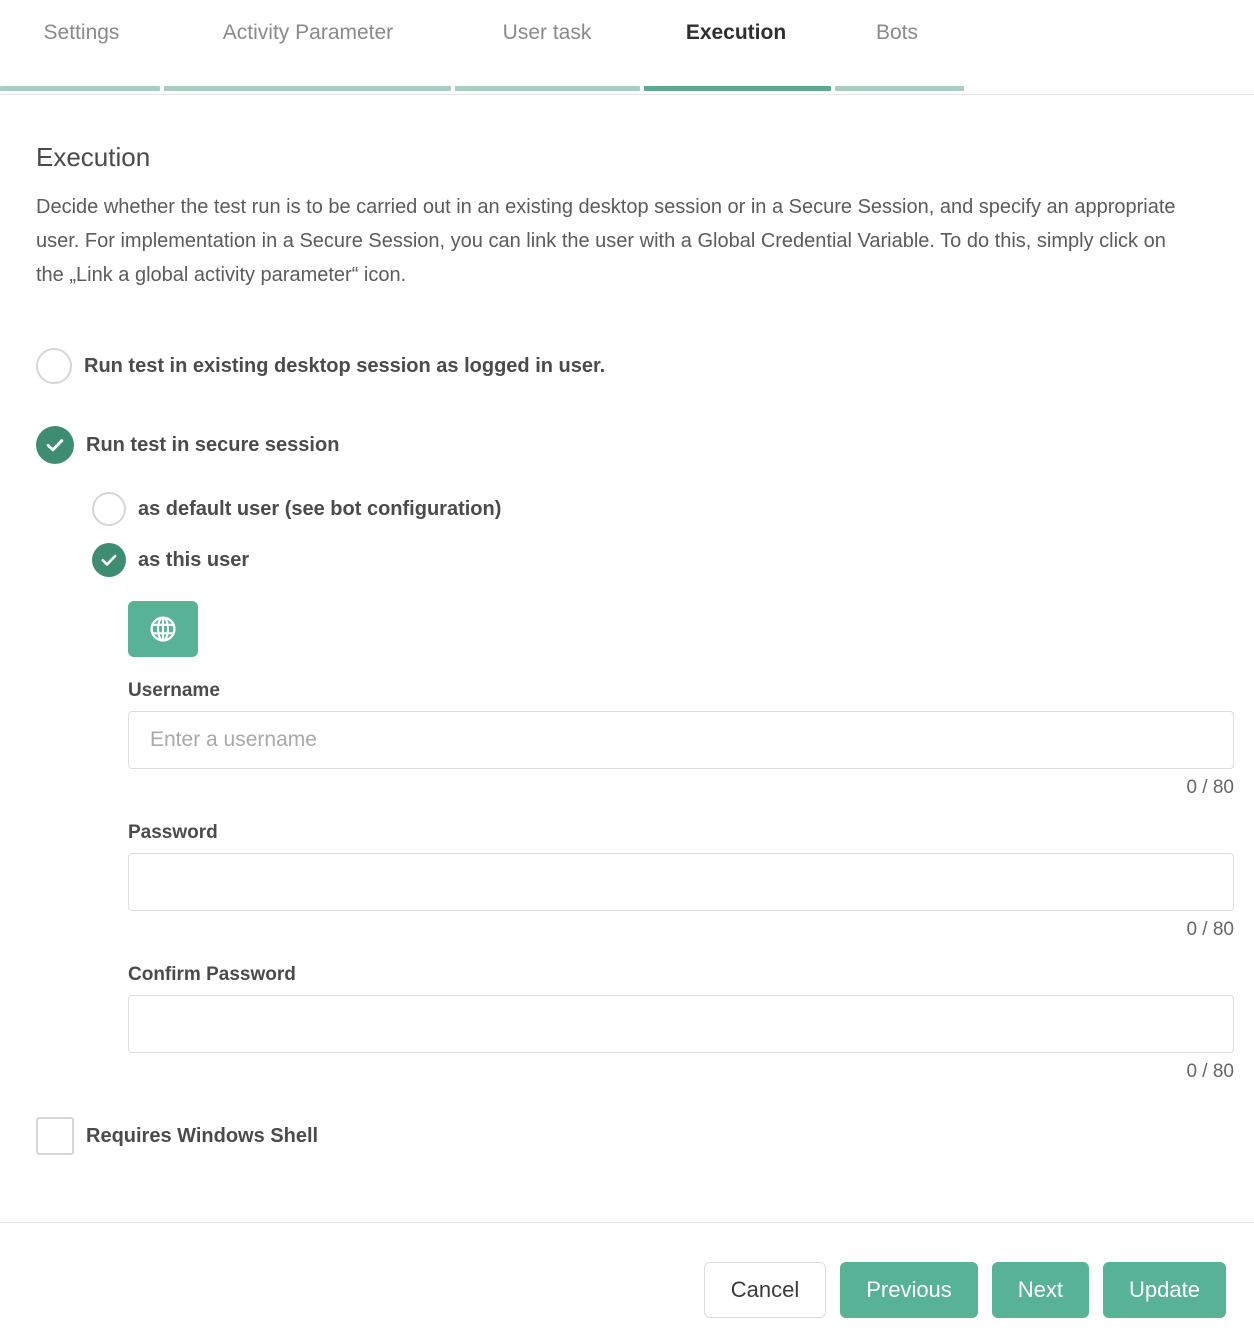  Describe the element at coordinates (1040, 1290) in the screenshot. I see `next-button: Next` at that location.